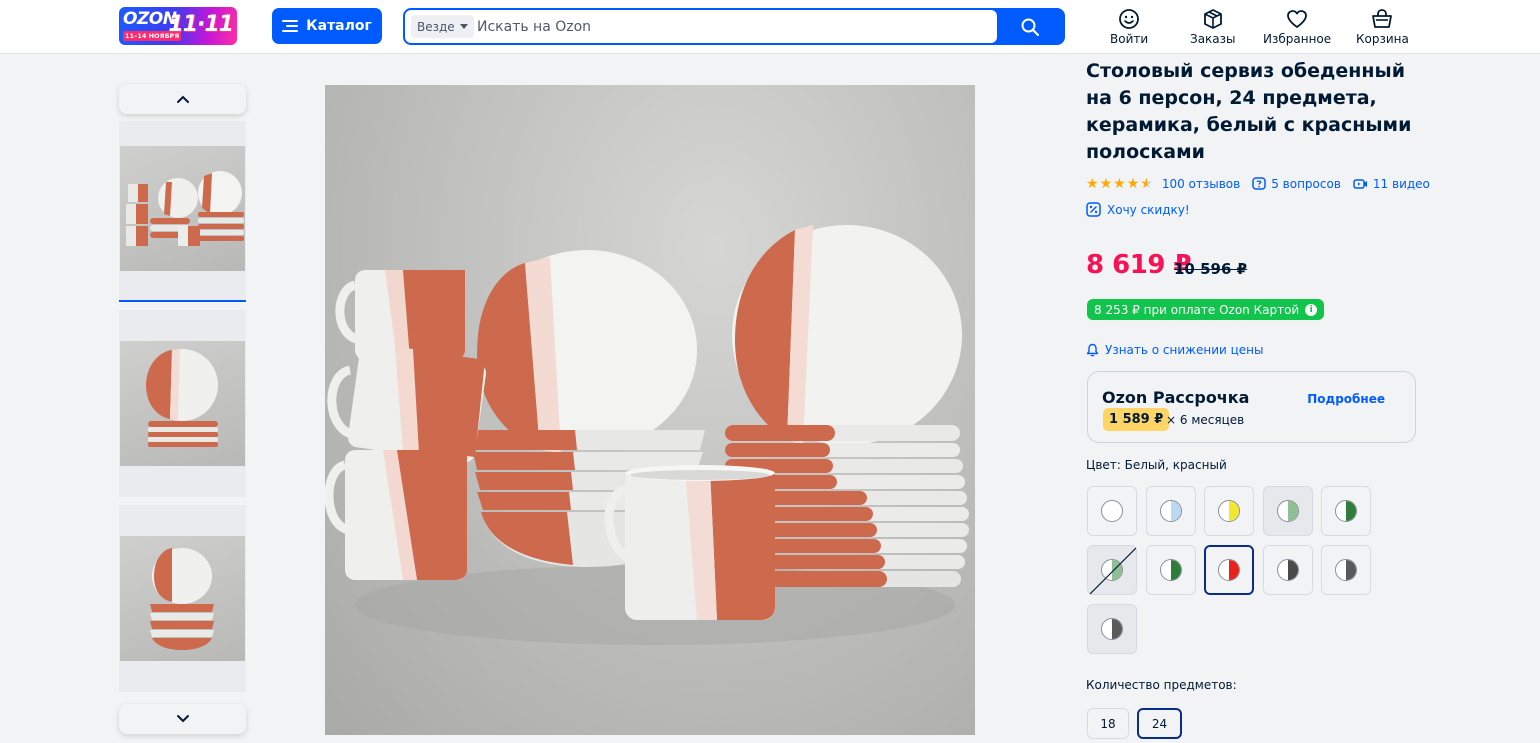 Image resolution: width=1540 pixels, height=743 pixels. I want to click on color-label: Цвет: Белый, красный, so click(1156, 465).